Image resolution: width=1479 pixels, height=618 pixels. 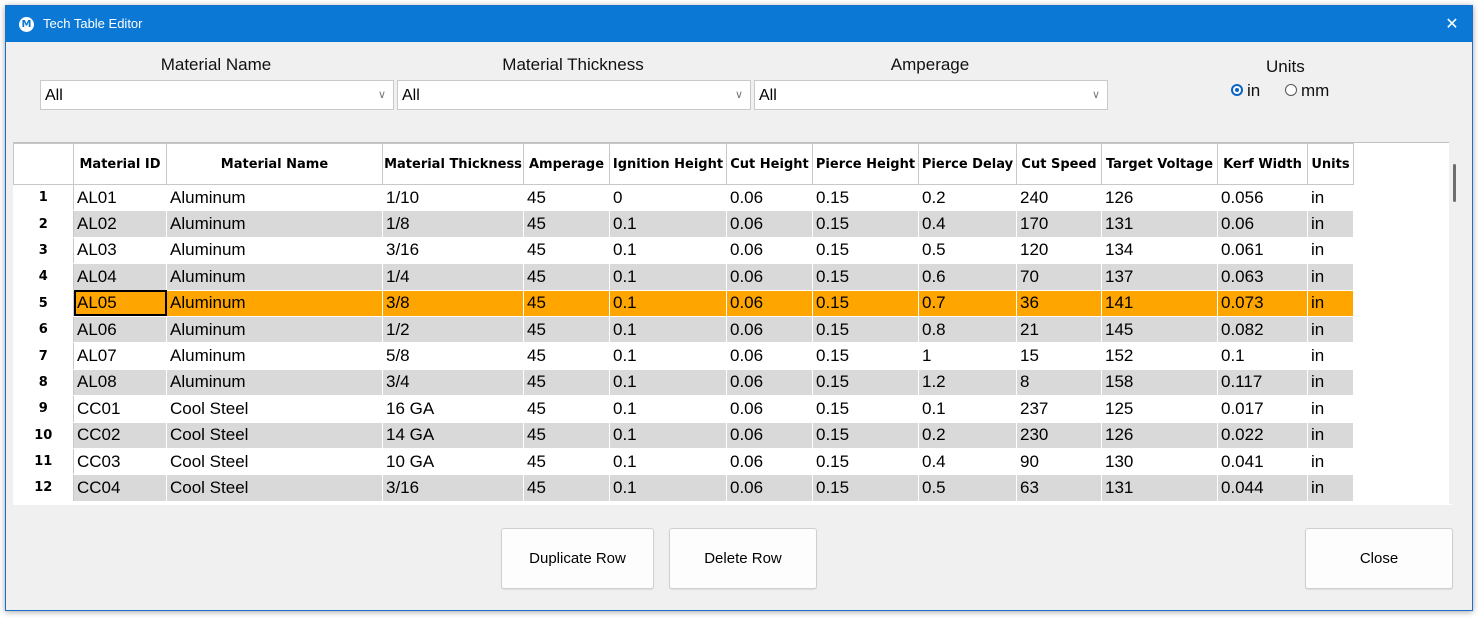 What do you see at coordinates (566, 164) in the screenshot?
I see `column-header: Amperage` at bounding box center [566, 164].